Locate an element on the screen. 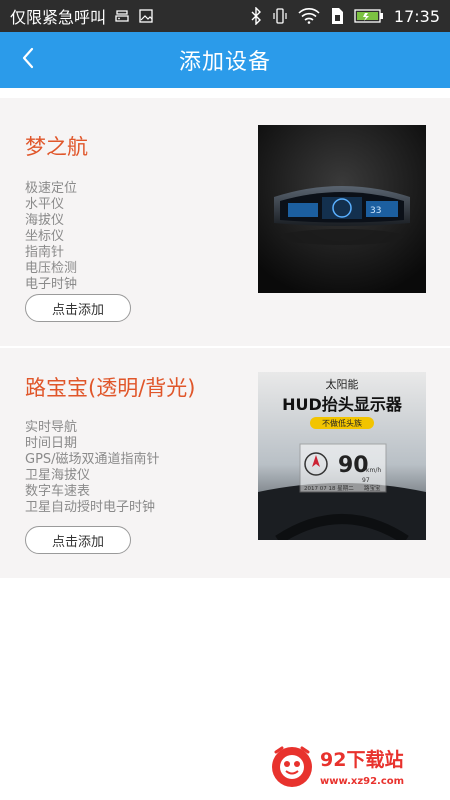  app-bar: 添加设备 is located at coordinates (225, 60).